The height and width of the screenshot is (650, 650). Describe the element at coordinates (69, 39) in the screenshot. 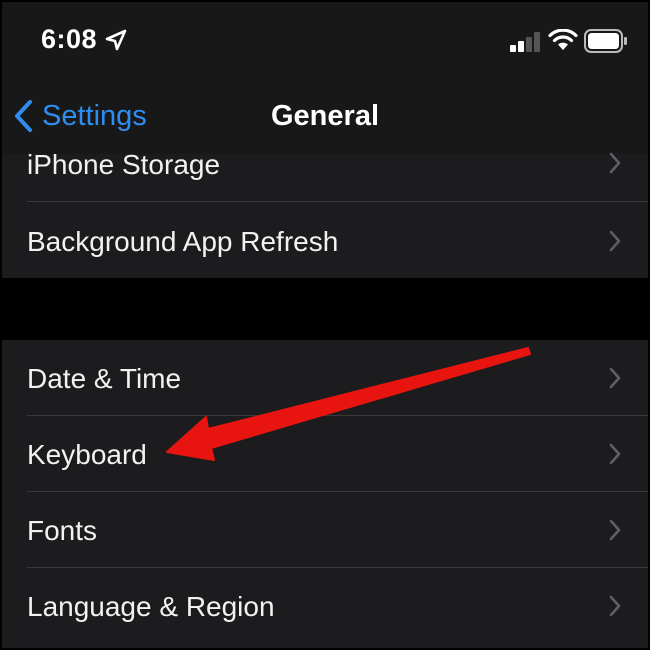

I see `status-time: 6:08` at that location.